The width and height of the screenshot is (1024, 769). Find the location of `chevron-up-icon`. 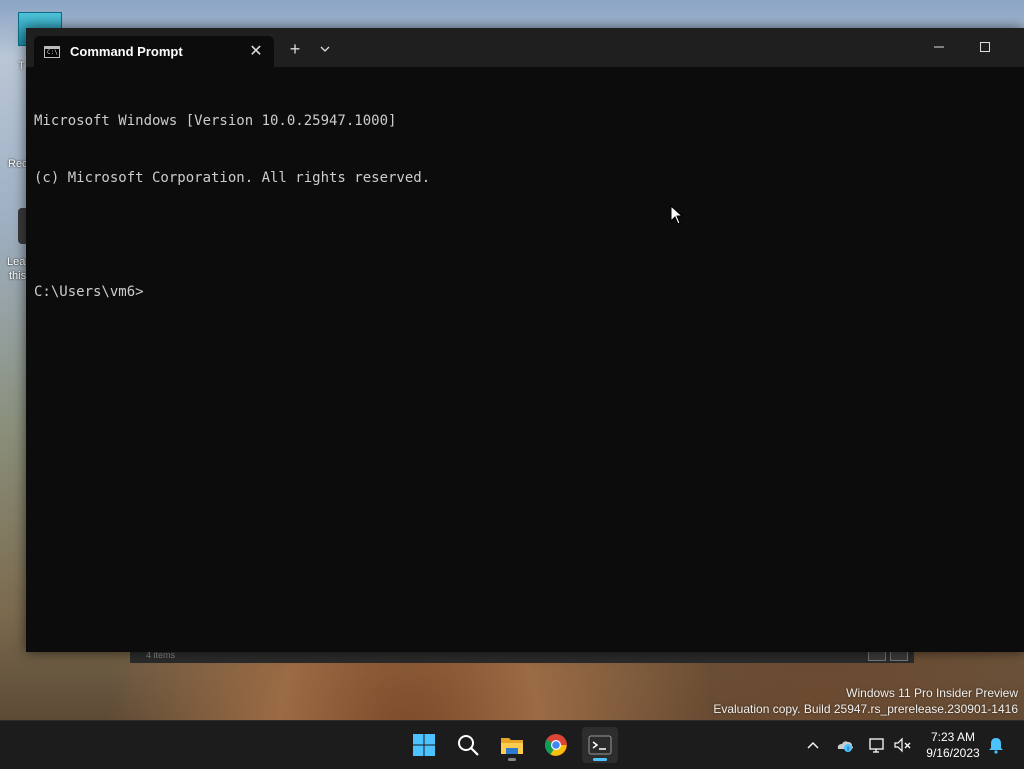

chevron-up-icon is located at coordinates (813, 745).